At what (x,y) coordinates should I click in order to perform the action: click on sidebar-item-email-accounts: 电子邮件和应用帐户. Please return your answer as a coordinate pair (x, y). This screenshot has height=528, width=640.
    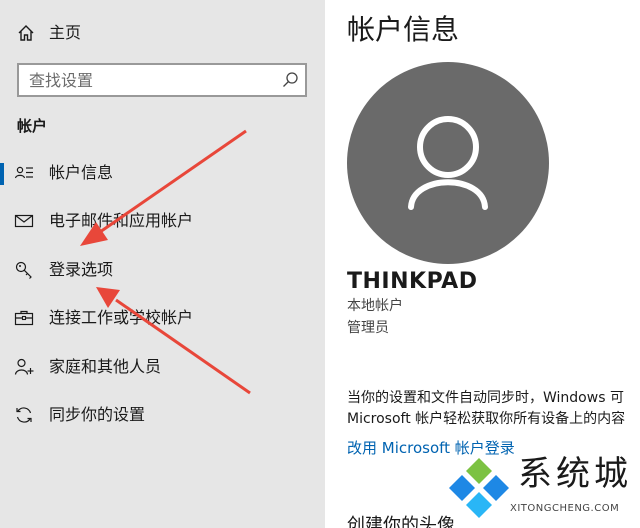
    Looking at the image, I should click on (162, 221).